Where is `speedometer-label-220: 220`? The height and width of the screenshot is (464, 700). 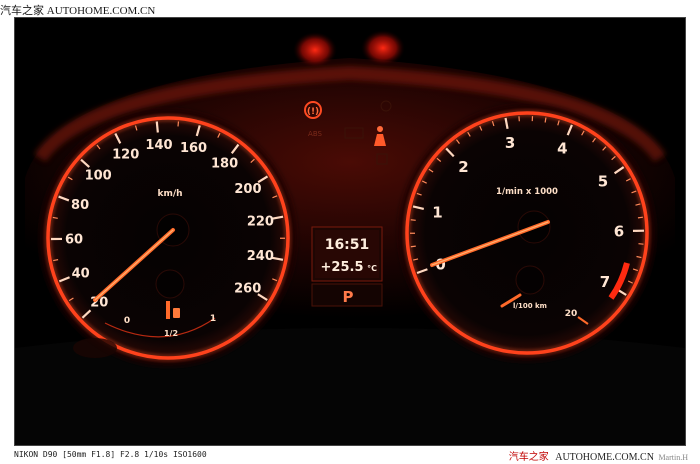
speedometer-label-220: 220 is located at coordinates (260, 221).